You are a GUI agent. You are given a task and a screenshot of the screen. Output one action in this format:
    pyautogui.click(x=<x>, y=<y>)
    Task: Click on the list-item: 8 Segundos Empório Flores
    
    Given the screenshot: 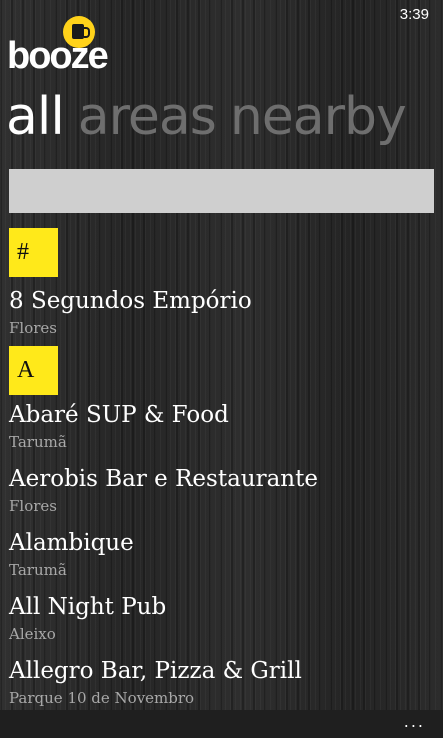 What is the action you would take?
    pyautogui.click(x=226, y=318)
    